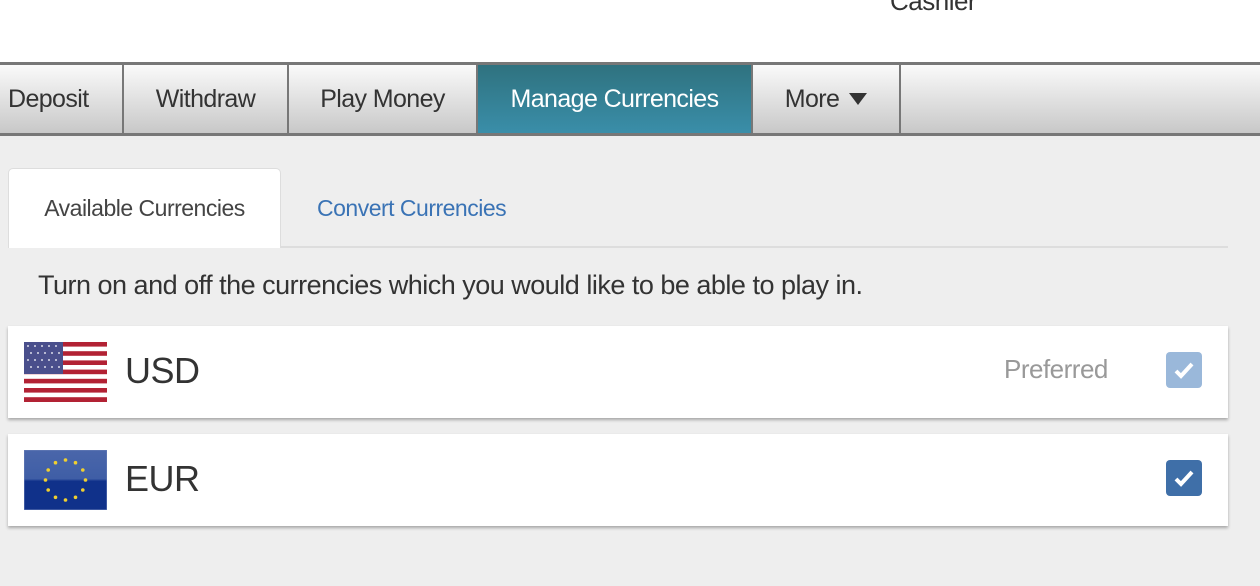 The width and height of the screenshot is (1260, 586). What do you see at coordinates (162, 370) in the screenshot?
I see `currency-code: USD` at bounding box center [162, 370].